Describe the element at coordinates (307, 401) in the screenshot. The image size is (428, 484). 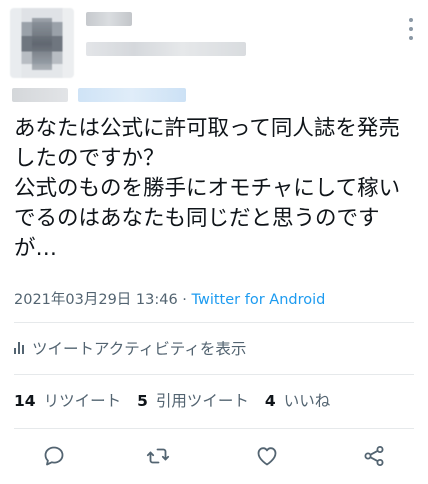
I see `likes-label: いいね` at that location.